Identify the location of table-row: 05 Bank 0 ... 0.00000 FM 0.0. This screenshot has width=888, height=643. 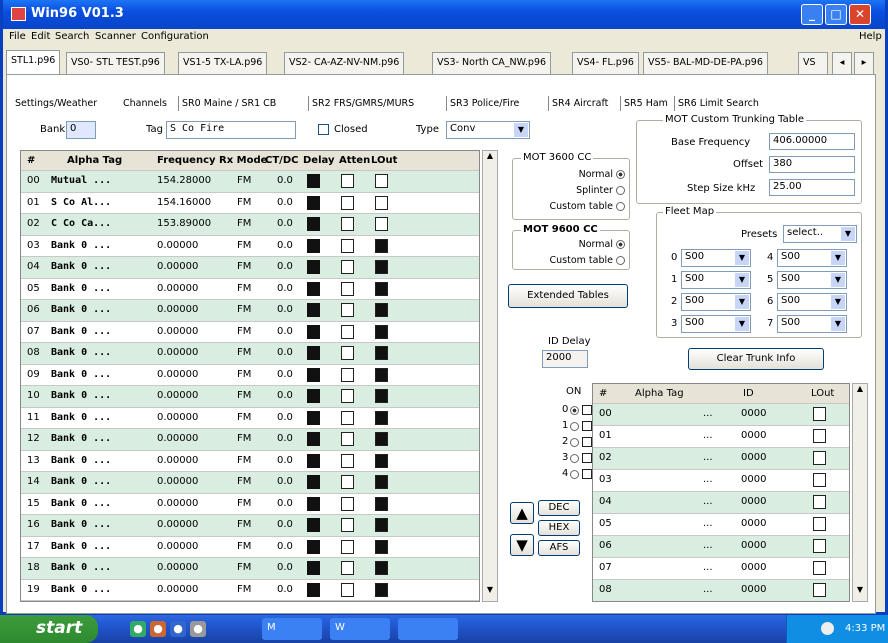
(250, 289).